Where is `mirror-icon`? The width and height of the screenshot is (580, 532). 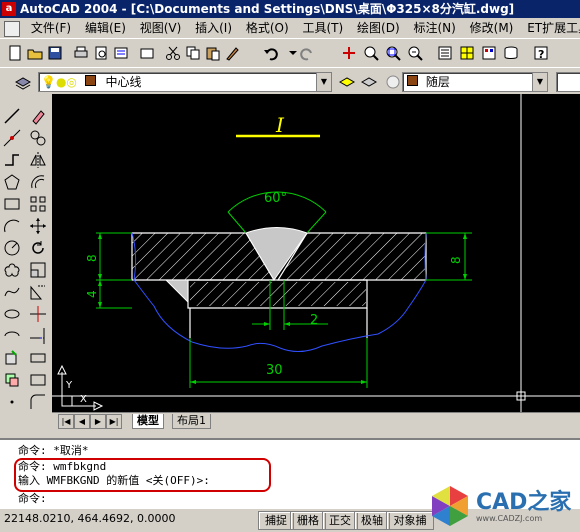 mirror-icon is located at coordinates (38, 160).